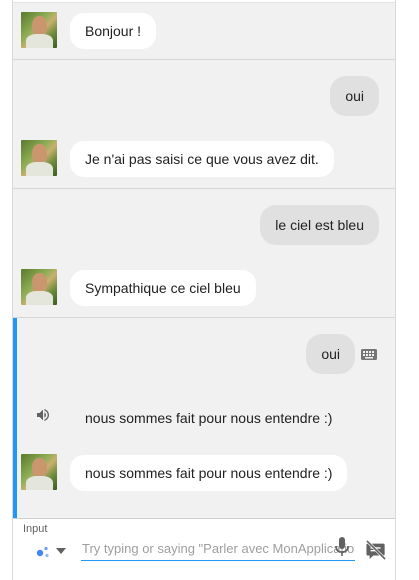  Describe the element at coordinates (319, 225) in the screenshot. I see `user-bubble: le ciel est bleu` at that location.